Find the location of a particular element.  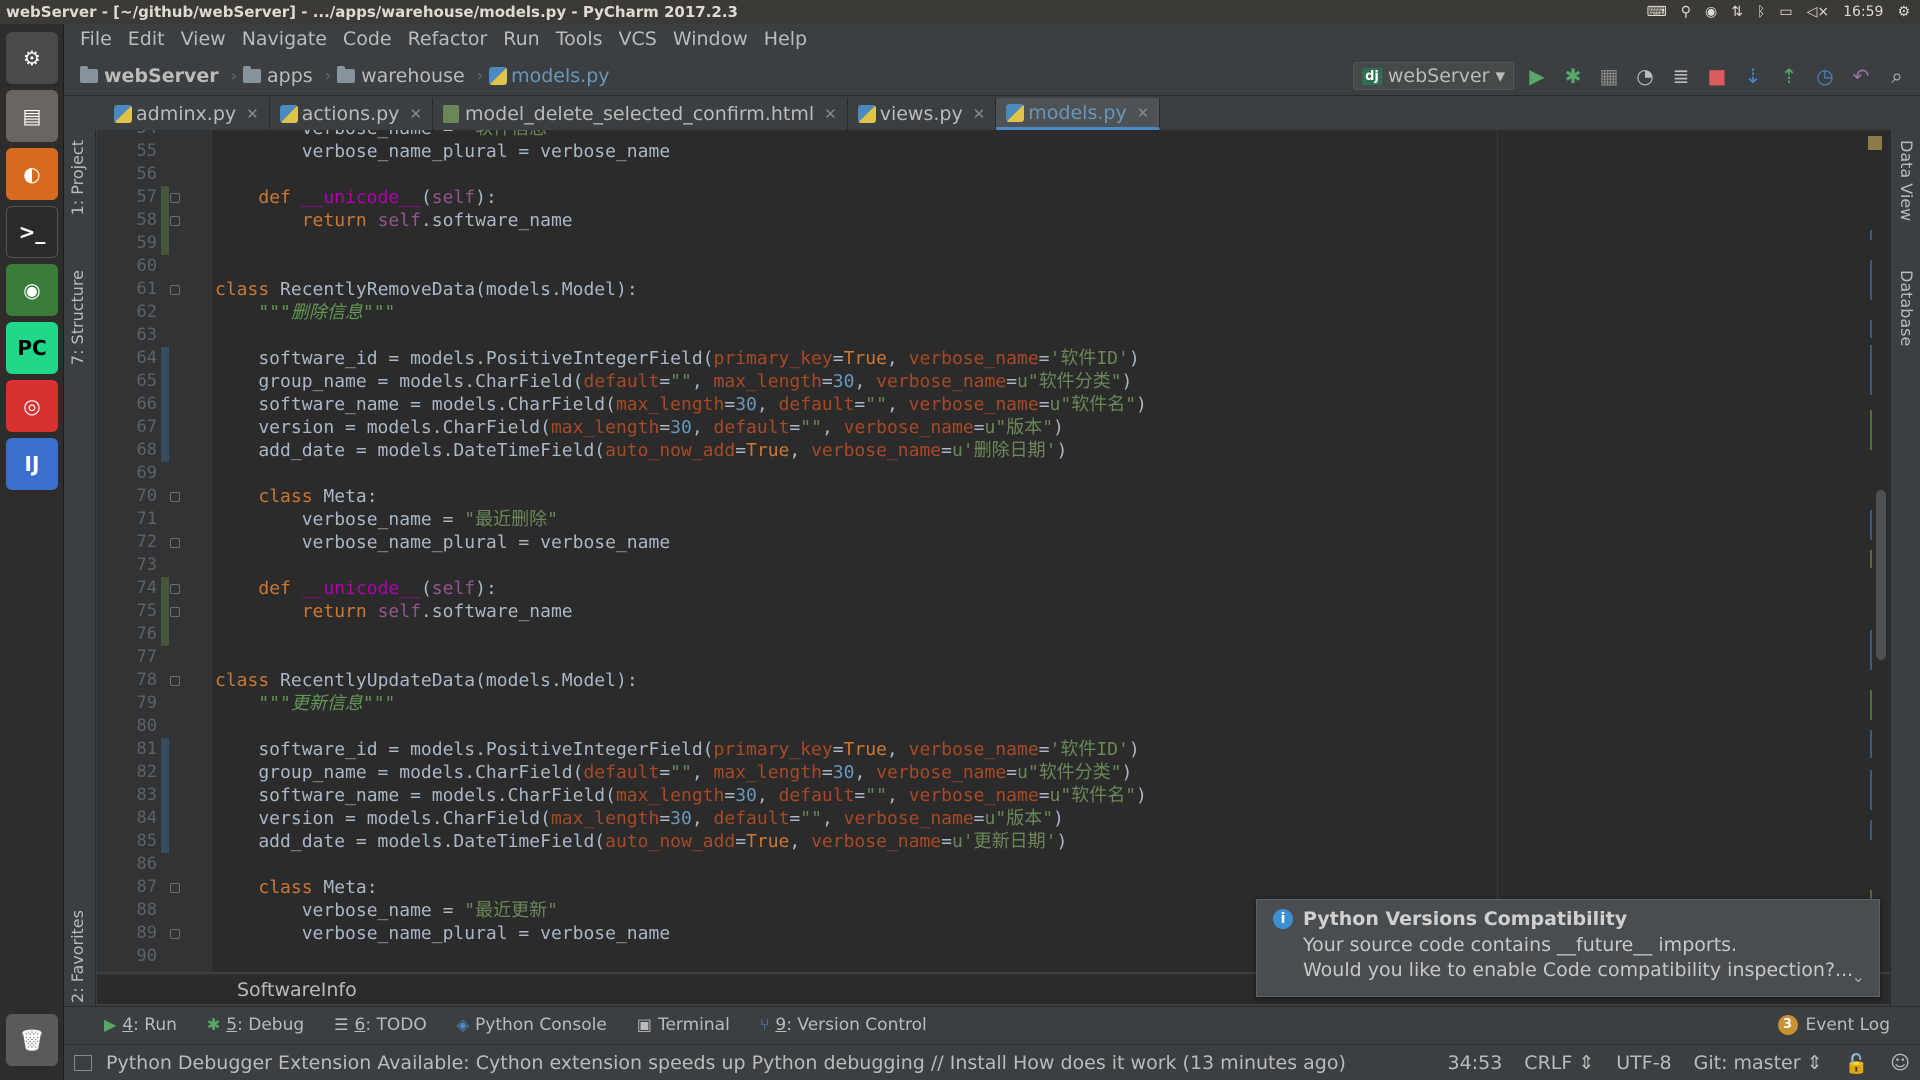

firefox-icon: ◐ is located at coordinates (32, 174).